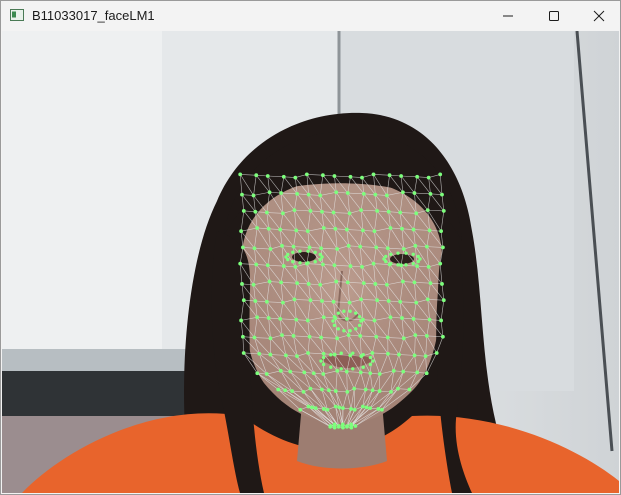 The width and height of the screenshot is (621, 495). Describe the element at coordinates (17, 15) in the screenshot. I see `app-icon` at that location.